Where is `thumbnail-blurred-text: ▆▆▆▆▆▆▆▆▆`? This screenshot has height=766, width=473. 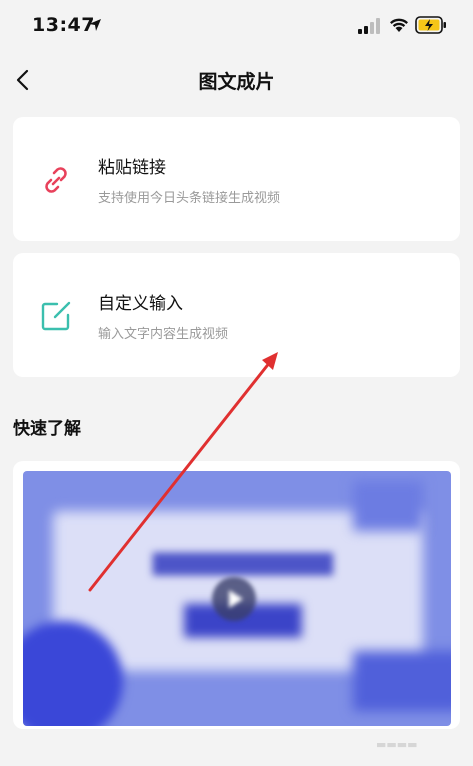 thumbnail-blurred-text: ▆▆▆▆▆▆▆▆▆ is located at coordinates (243, 561).